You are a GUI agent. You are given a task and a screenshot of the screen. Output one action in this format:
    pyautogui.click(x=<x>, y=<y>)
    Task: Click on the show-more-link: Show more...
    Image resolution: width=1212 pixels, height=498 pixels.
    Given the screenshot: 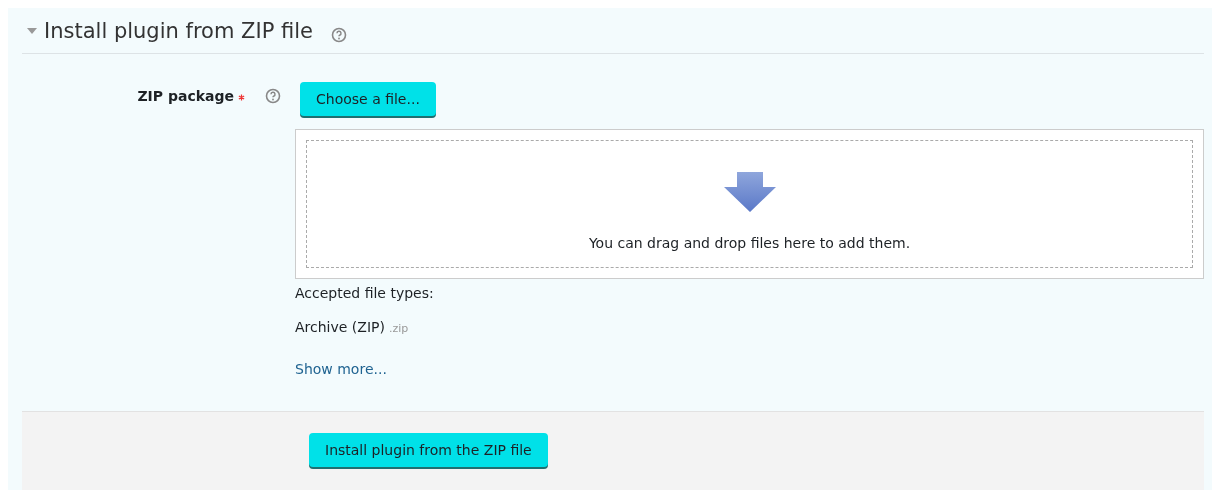 What is the action you would take?
    pyautogui.click(x=341, y=369)
    